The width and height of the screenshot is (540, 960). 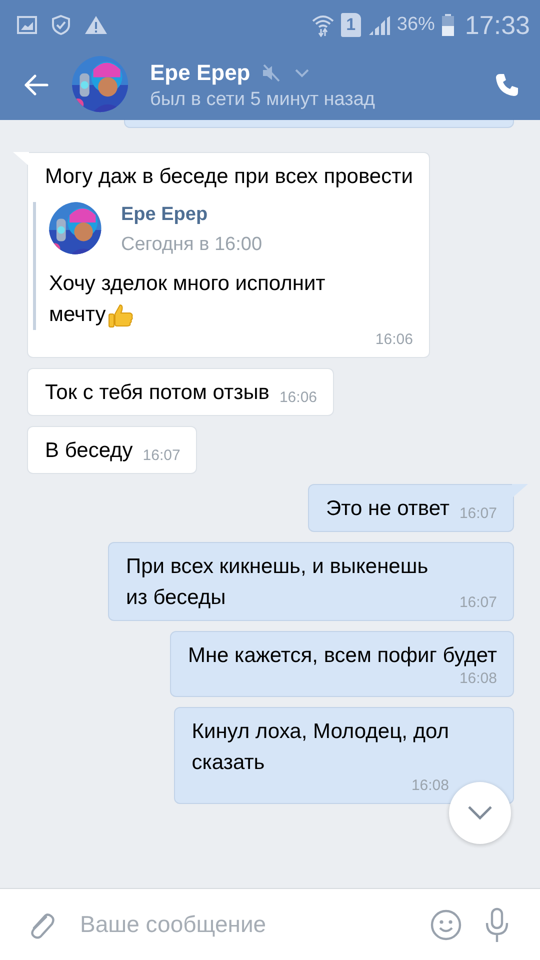 What do you see at coordinates (61, 25) in the screenshot?
I see `shield-check-icon` at bounding box center [61, 25].